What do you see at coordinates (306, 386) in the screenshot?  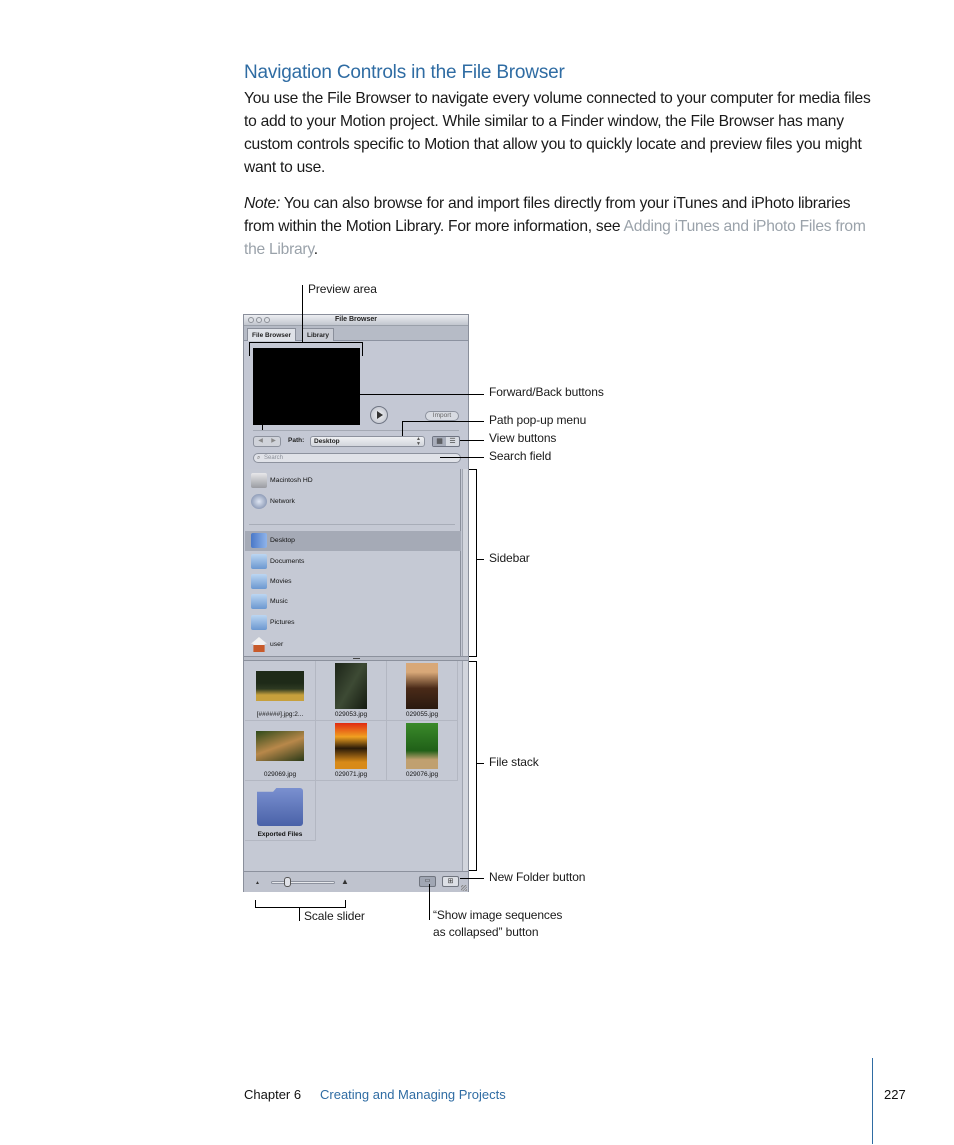 I see `preview-area` at bounding box center [306, 386].